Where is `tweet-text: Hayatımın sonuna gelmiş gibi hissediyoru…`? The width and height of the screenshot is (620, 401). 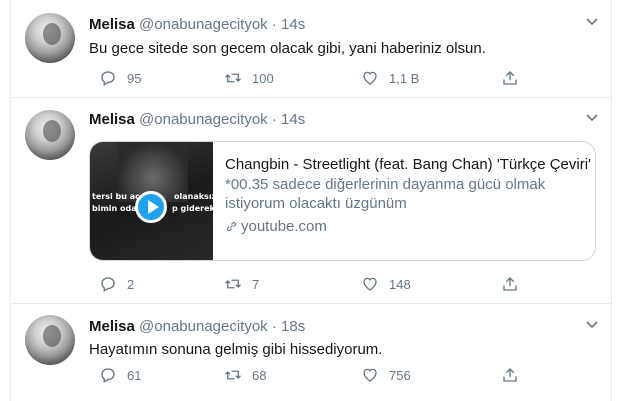 tweet-text: Hayatımın sonuna gelmiş gibi hissediyoru… is located at coordinates (236, 349).